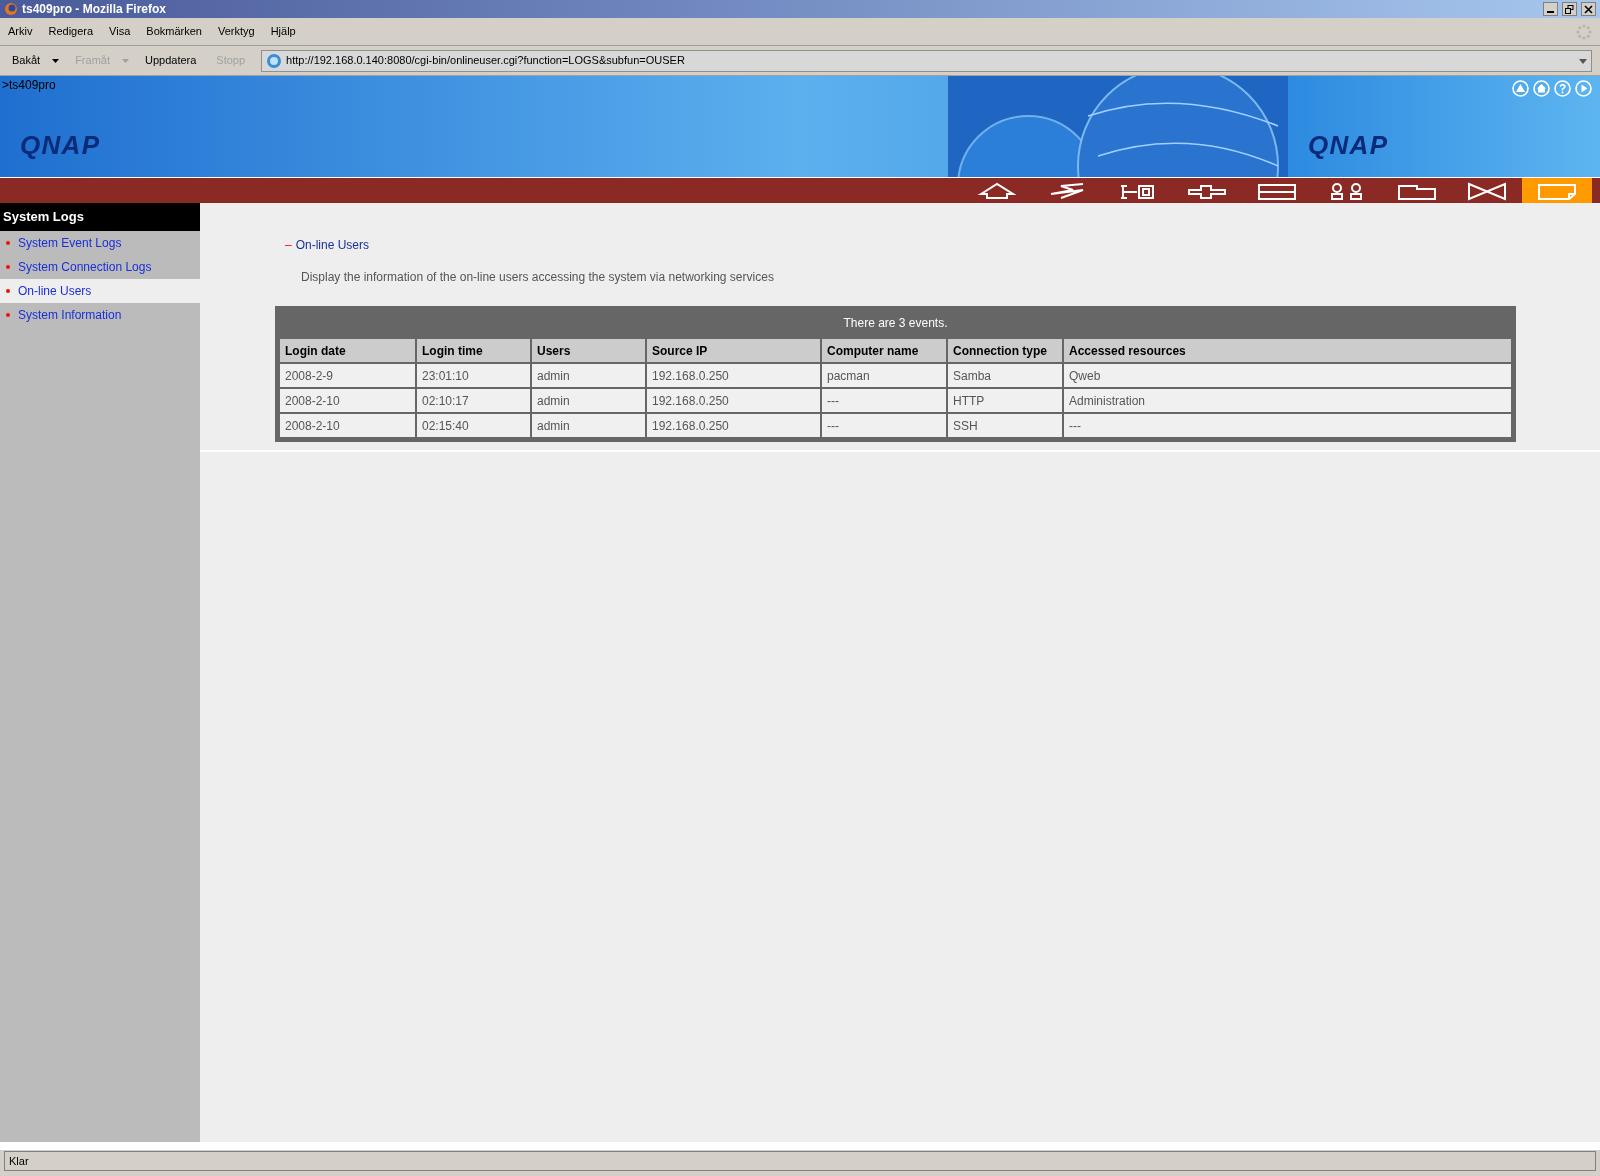  I want to click on browser-logo-icon, so click(11, 9).